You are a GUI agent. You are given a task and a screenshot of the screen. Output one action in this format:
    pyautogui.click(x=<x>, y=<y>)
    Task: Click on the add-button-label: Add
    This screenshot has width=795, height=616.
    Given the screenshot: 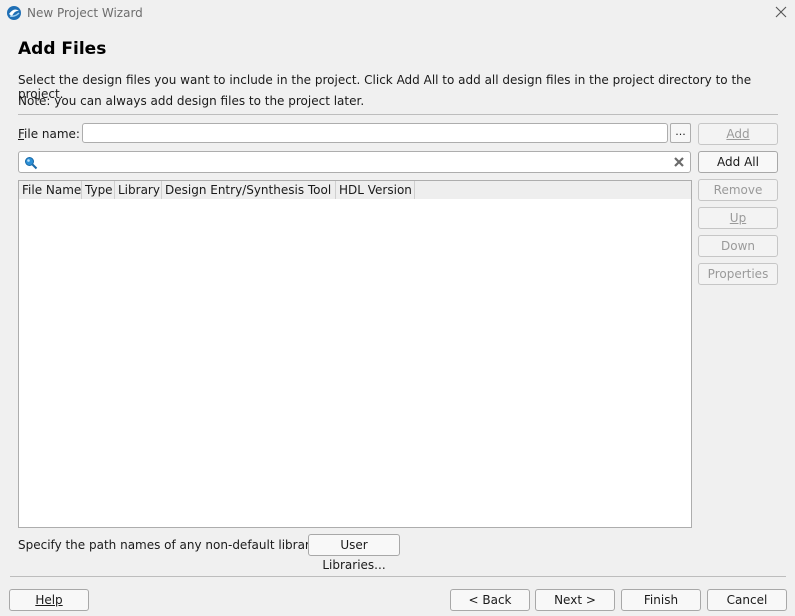 What is the action you would take?
    pyautogui.click(x=738, y=134)
    